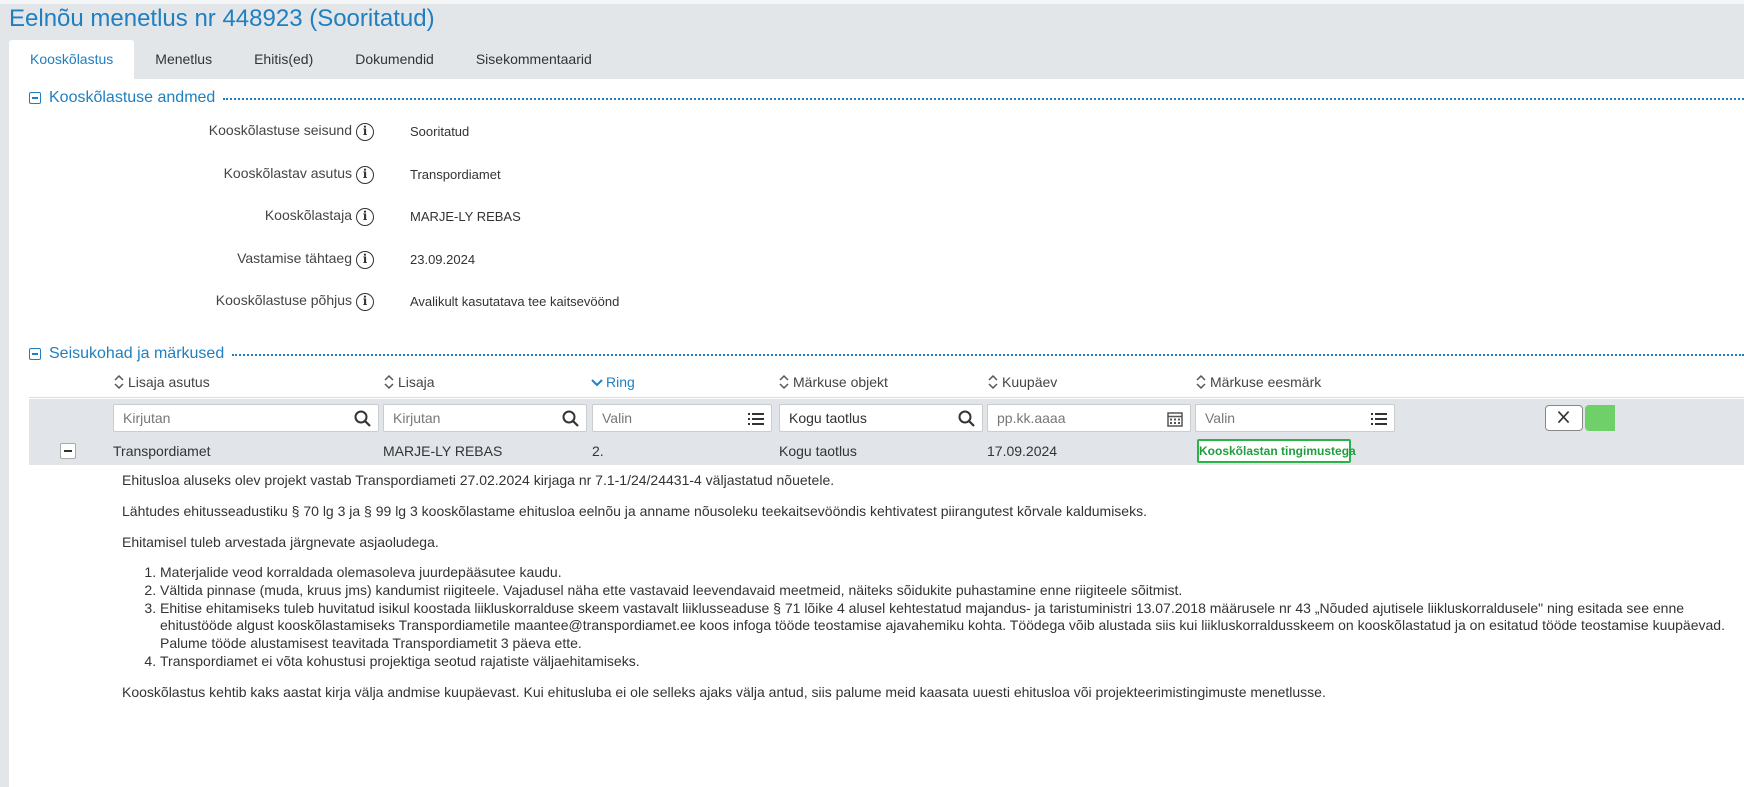 This screenshot has width=1744, height=787. Describe the element at coordinates (509, 131) in the screenshot. I see `field-row-seisund: Kooskõlastuse seisund i Sooritatud` at that location.